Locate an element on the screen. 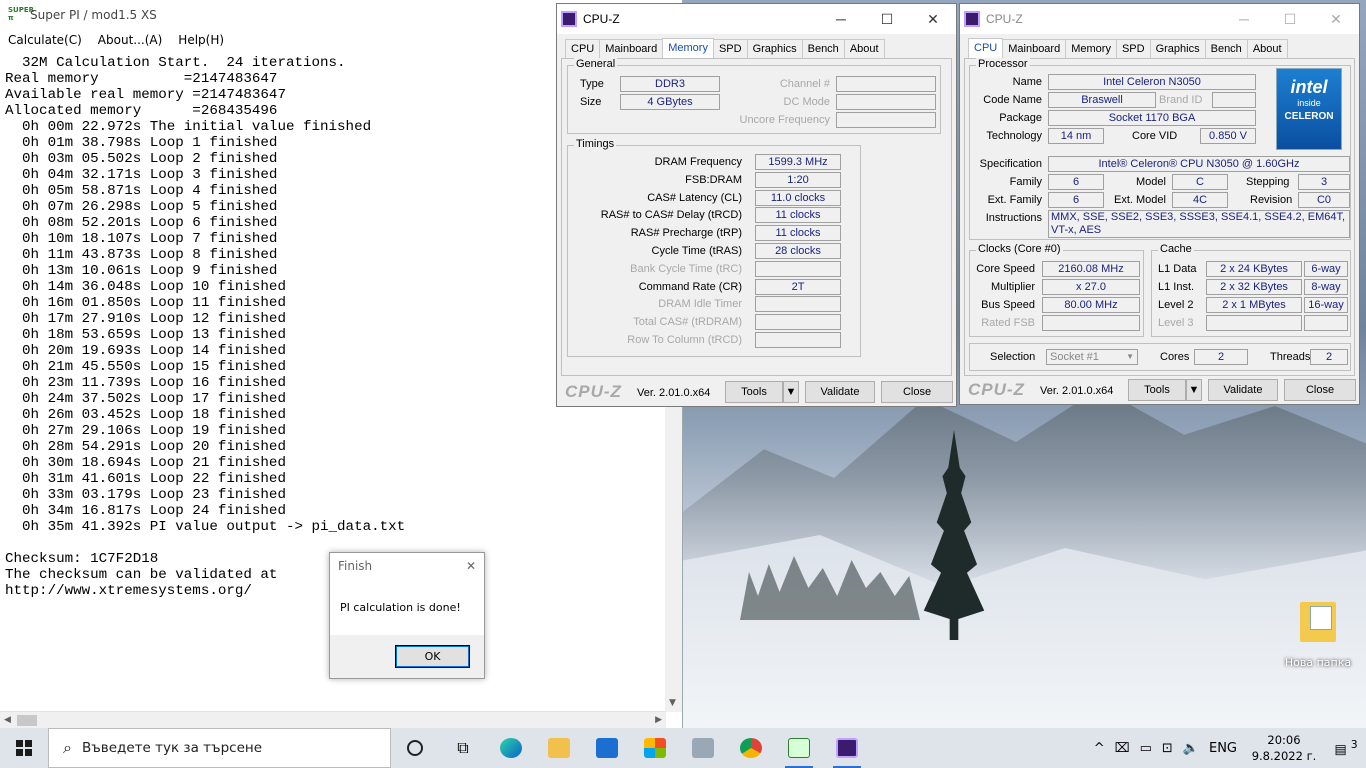  cores-label: Cores is located at coordinates (1175, 357).